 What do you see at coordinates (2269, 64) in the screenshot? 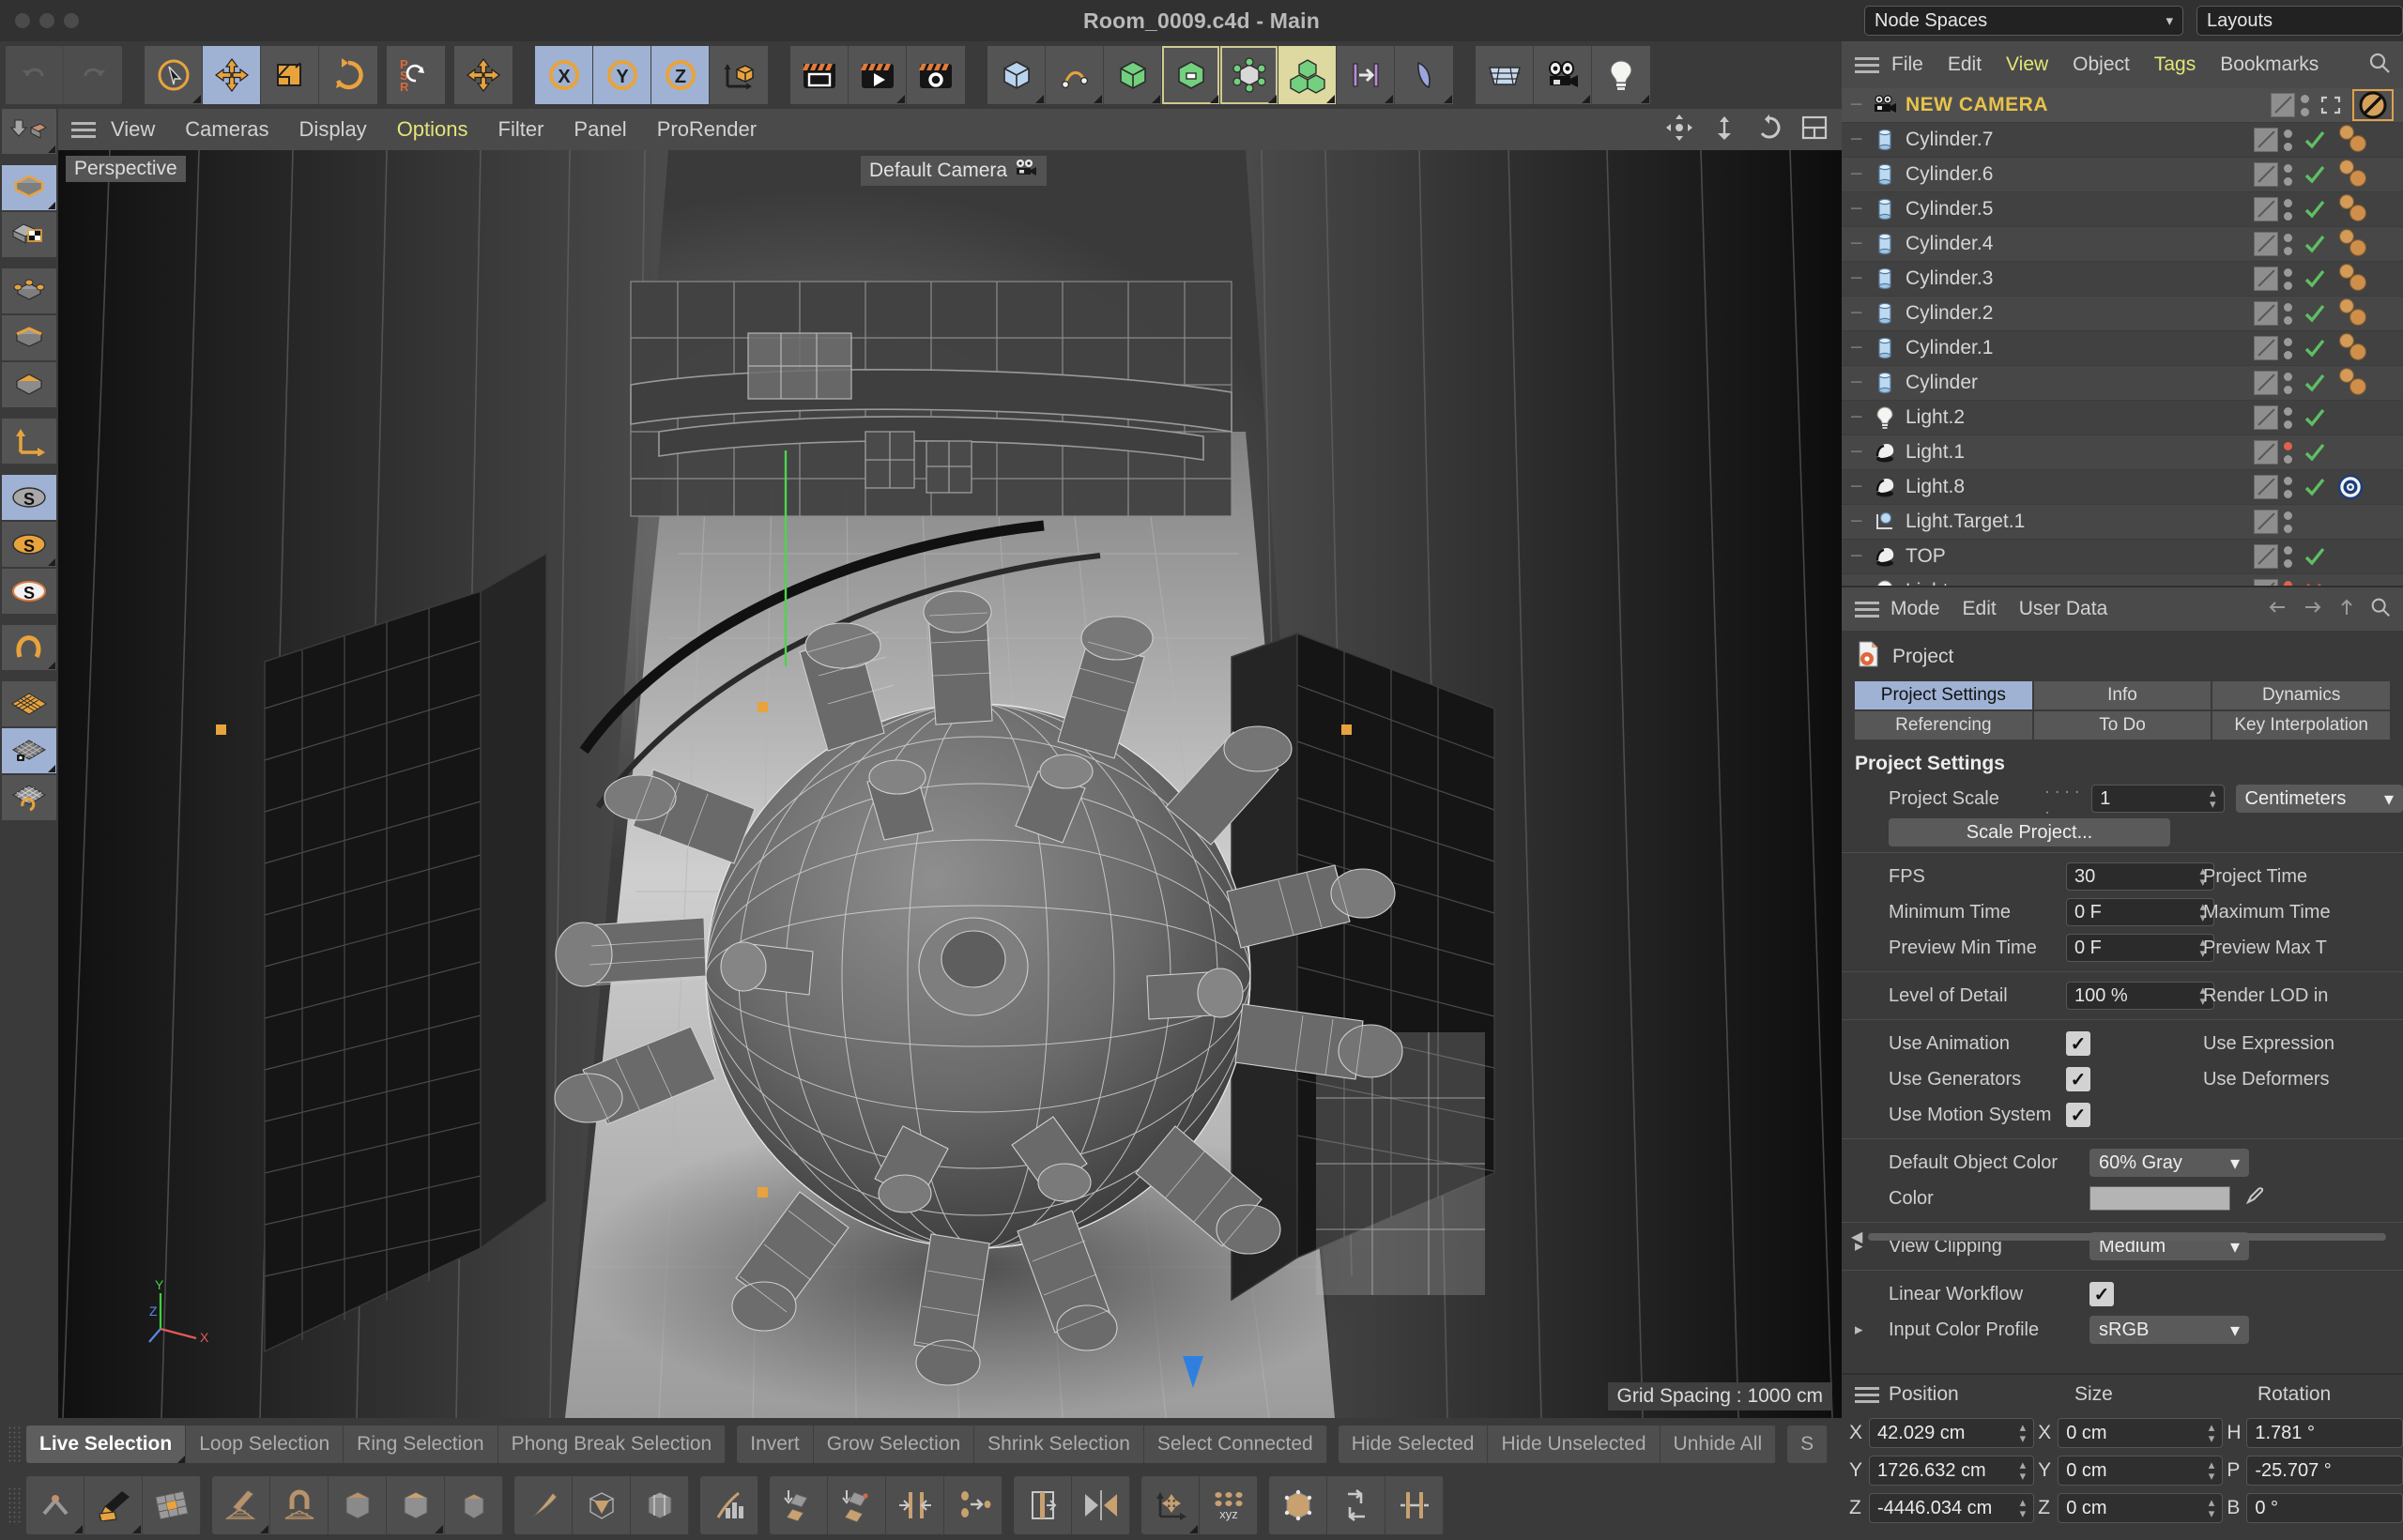
I see `object-menu-bookmarks: Bookmarks` at bounding box center [2269, 64].